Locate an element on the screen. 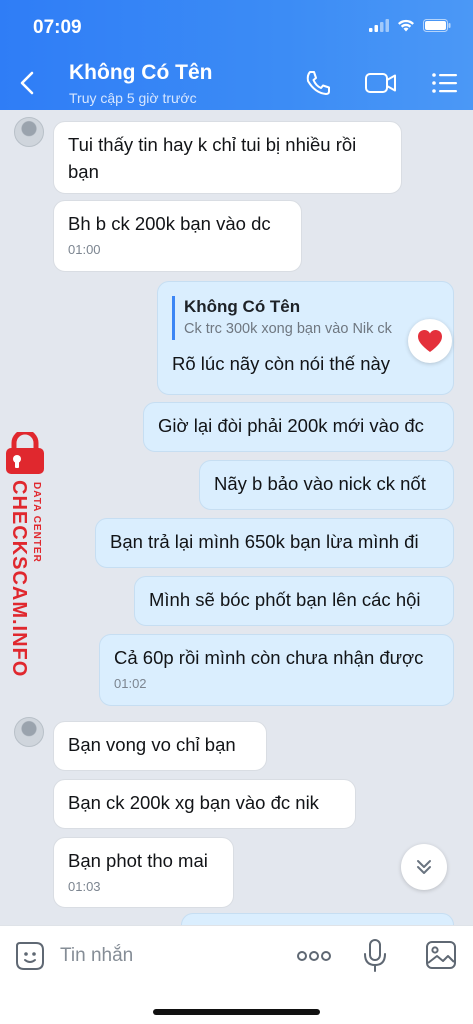  message-outgoing: Bạn trả lại mình 650k bạn lừa mình đi is located at coordinates (274, 543).